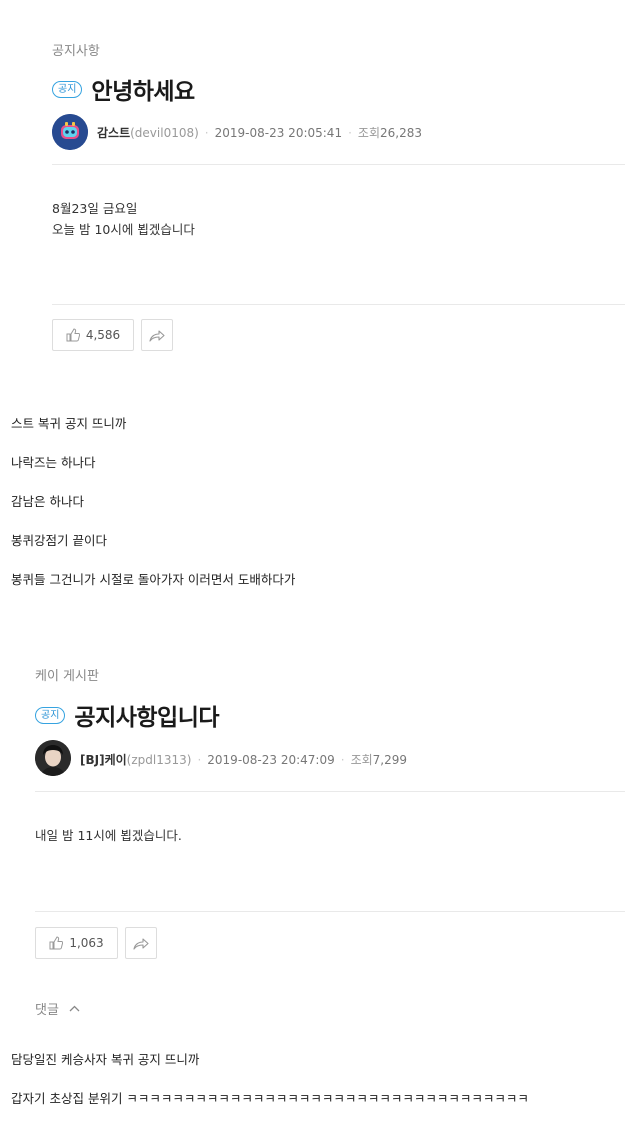 The width and height of the screenshot is (625, 1124). I want to click on author-id: (devil0108), so click(164, 133).